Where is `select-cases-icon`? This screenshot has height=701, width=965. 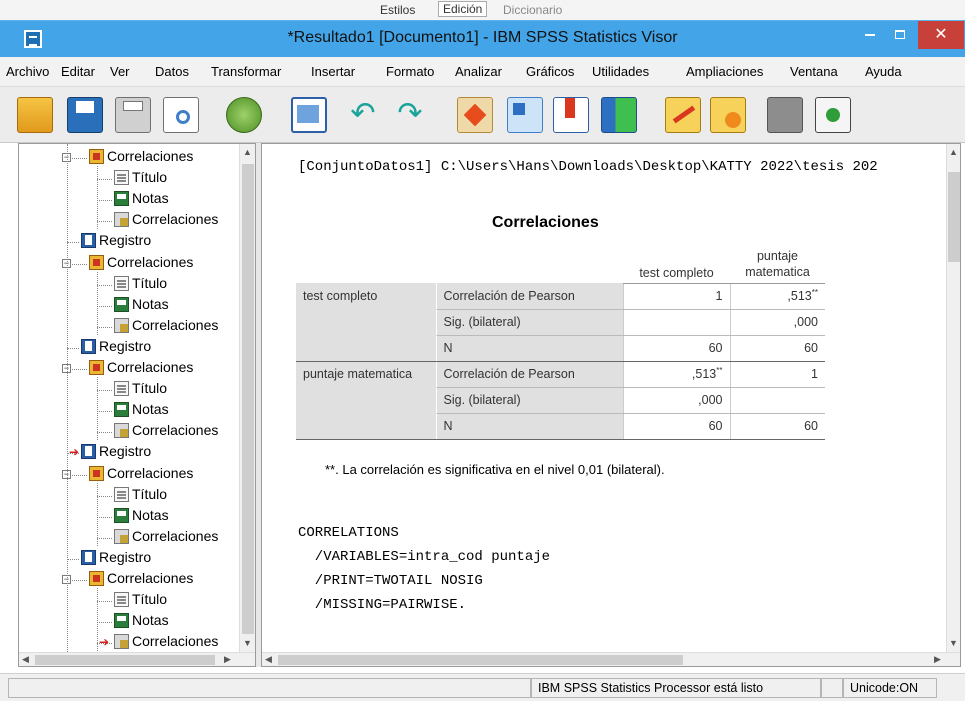 select-cases-icon is located at coordinates (619, 115).